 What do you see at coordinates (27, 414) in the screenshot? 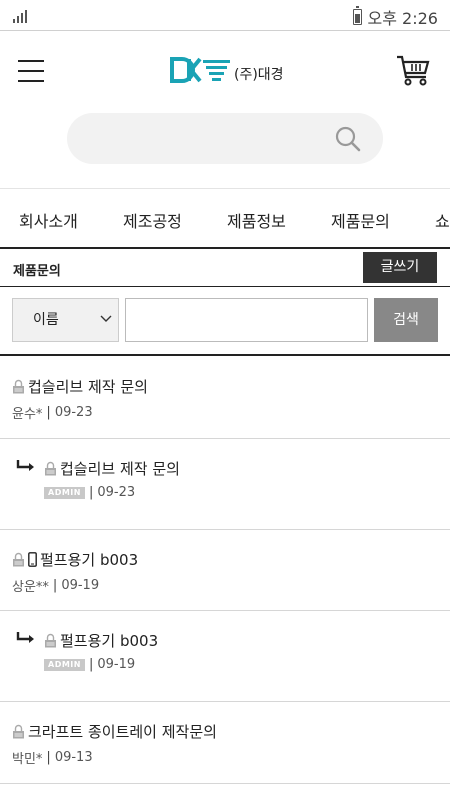
I see `post-author: 윤수*` at bounding box center [27, 414].